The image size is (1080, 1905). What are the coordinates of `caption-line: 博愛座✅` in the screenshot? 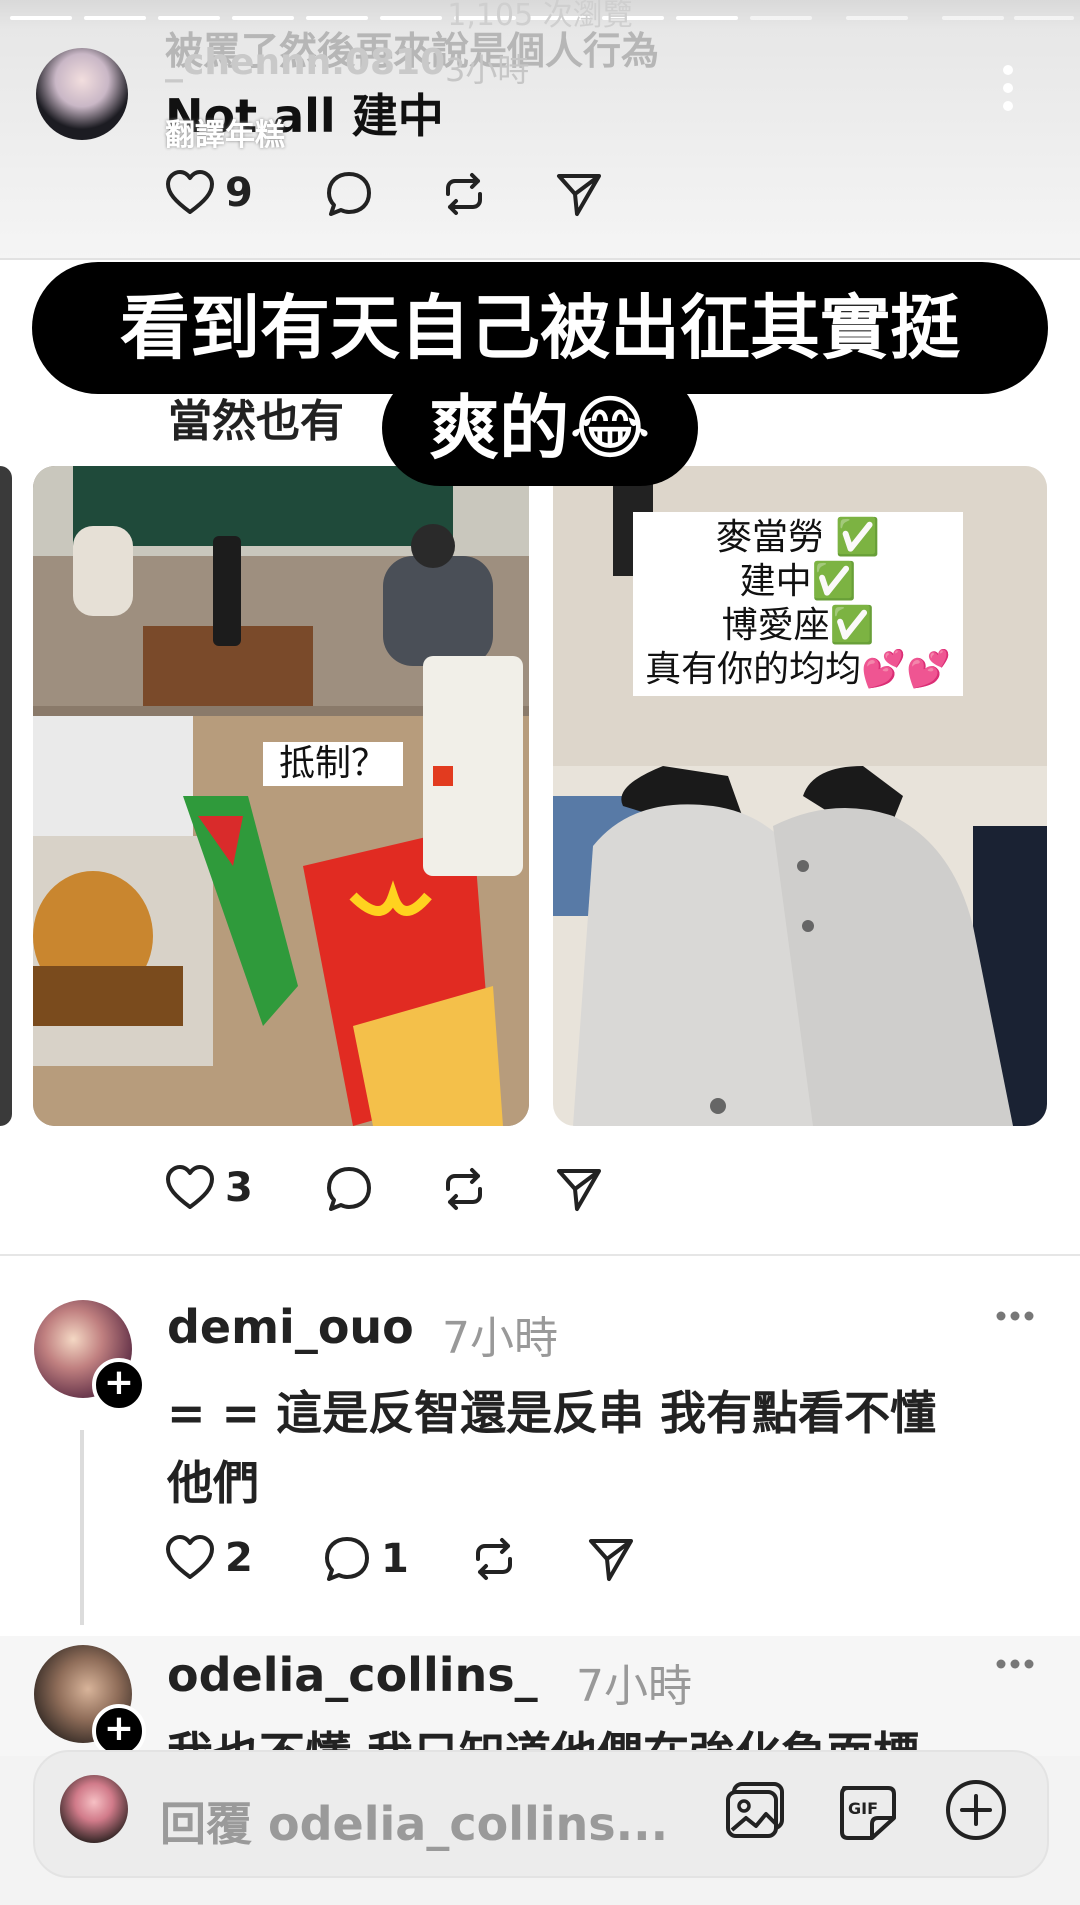 It's located at (798, 625).